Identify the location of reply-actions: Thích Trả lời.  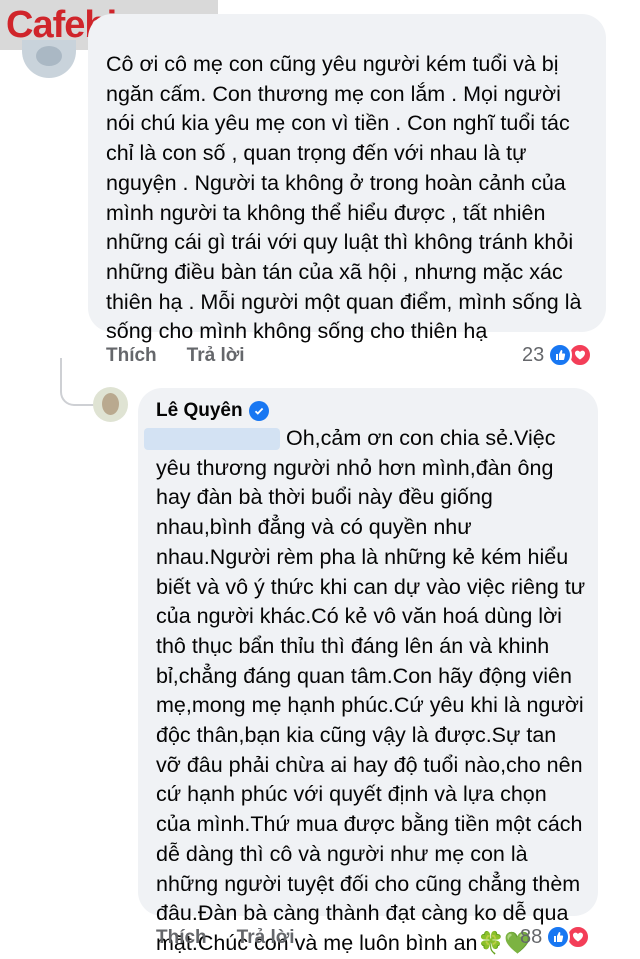
(240, 938).